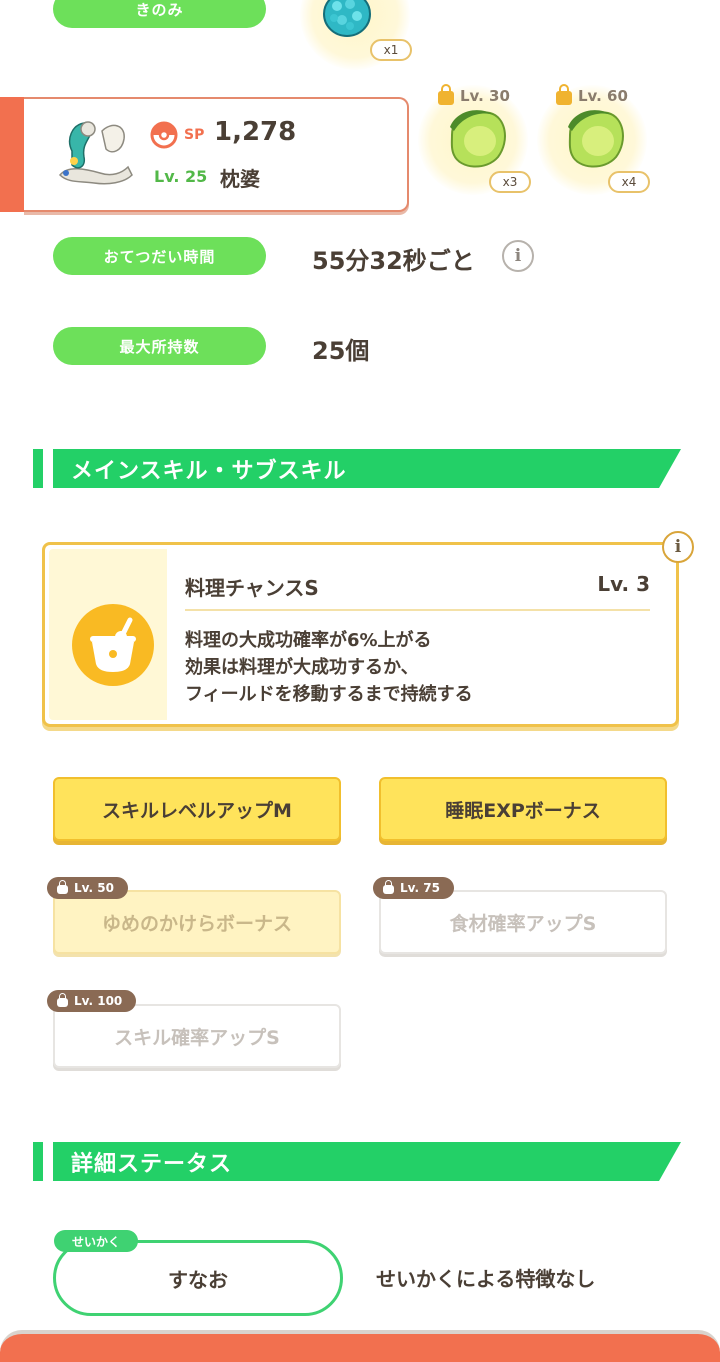 Image resolution: width=720 pixels, height=1362 pixels. I want to click on lock-level-tag: Lv. 100, so click(92, 1001).